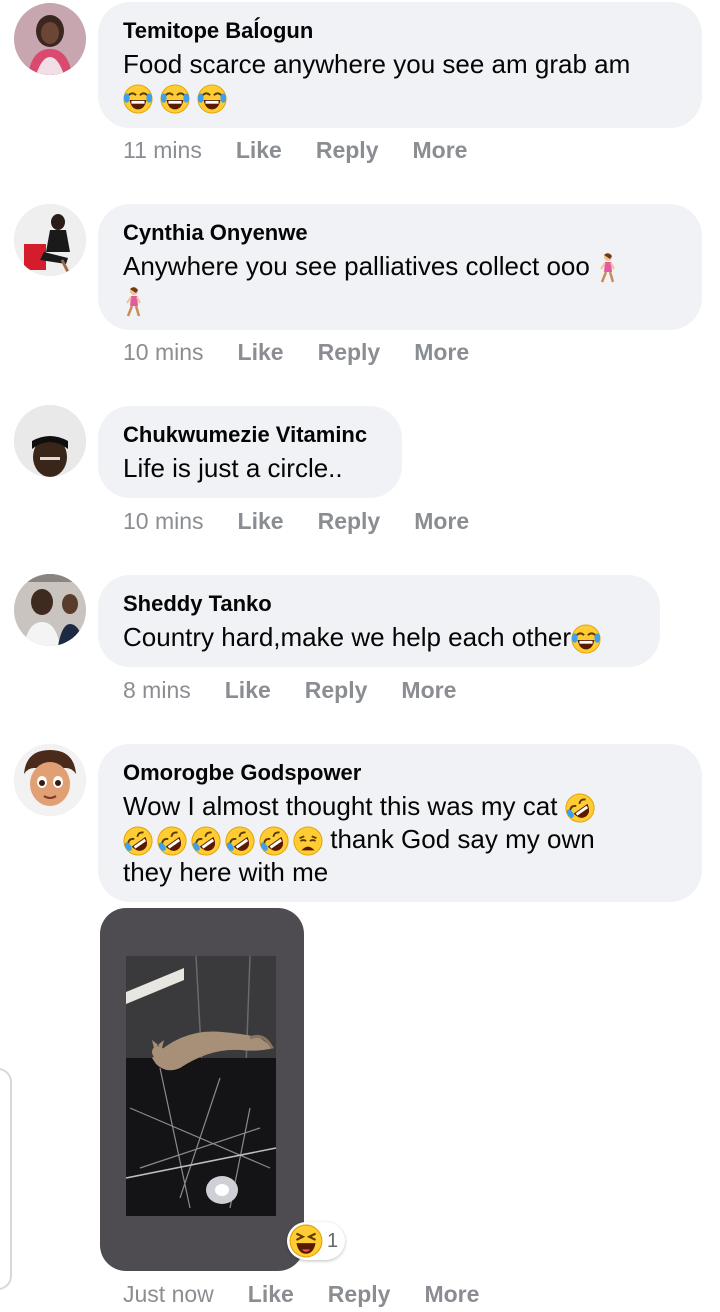 The image size is (720, 1312). What do you see at coordinates (226, 872) in the screenshot?
I see `comment-text-line: they here with me` at bounding box center [226, 872].